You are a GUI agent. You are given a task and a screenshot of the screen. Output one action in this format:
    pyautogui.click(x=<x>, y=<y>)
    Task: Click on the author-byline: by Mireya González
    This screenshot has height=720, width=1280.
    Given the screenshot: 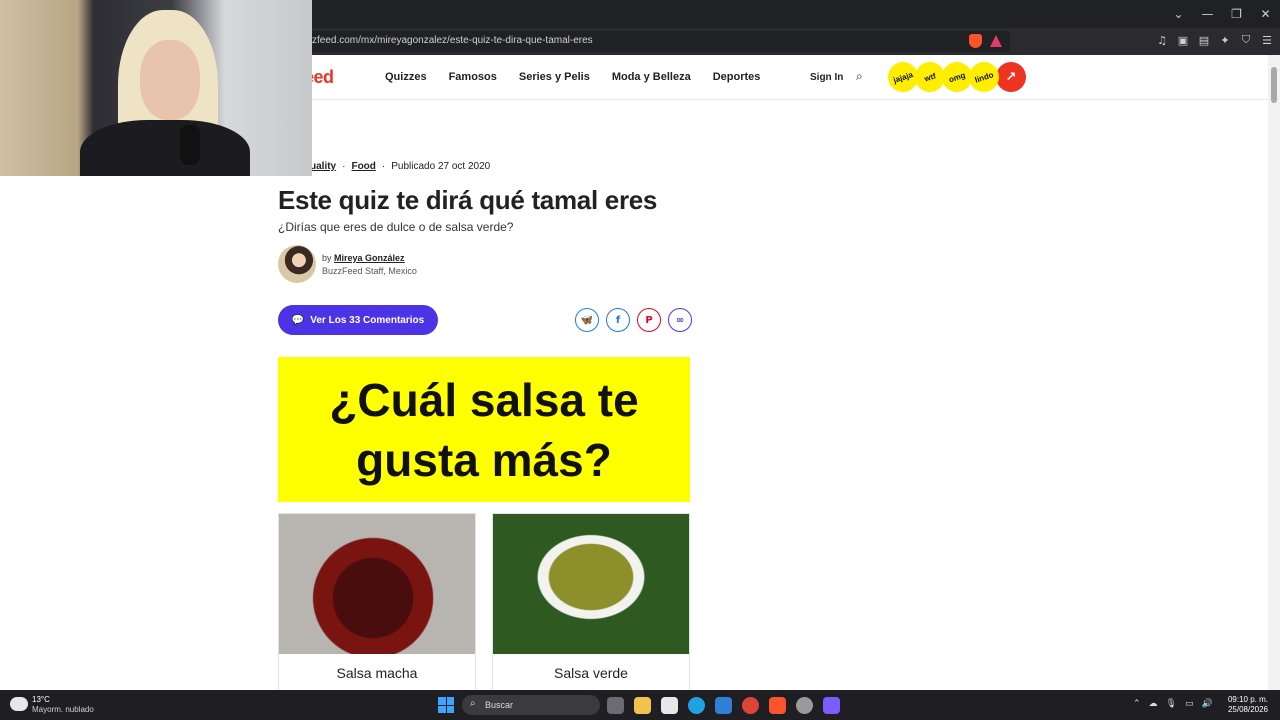 What is the action you would take?
    pyautogui.click(x=363, y=258)
    